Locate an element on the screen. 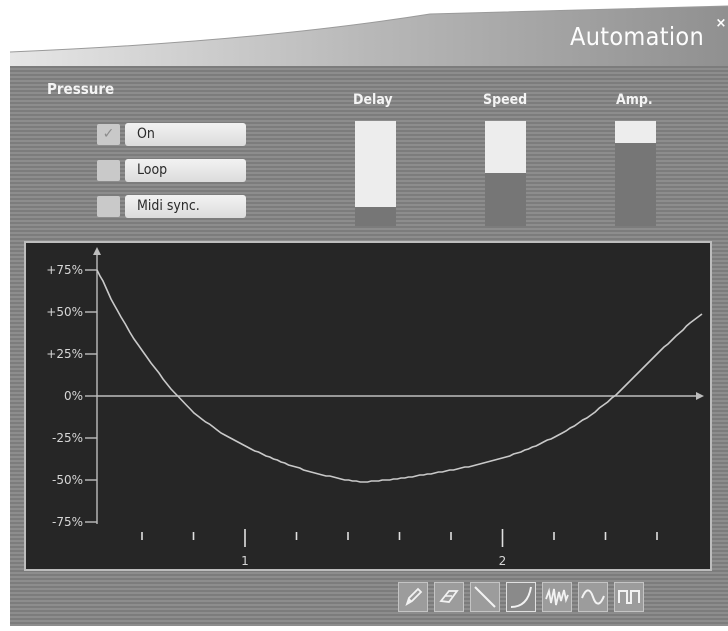 The height and width of the screenshot is (631, 728). amp-slider is located at coordinates (635, 173).